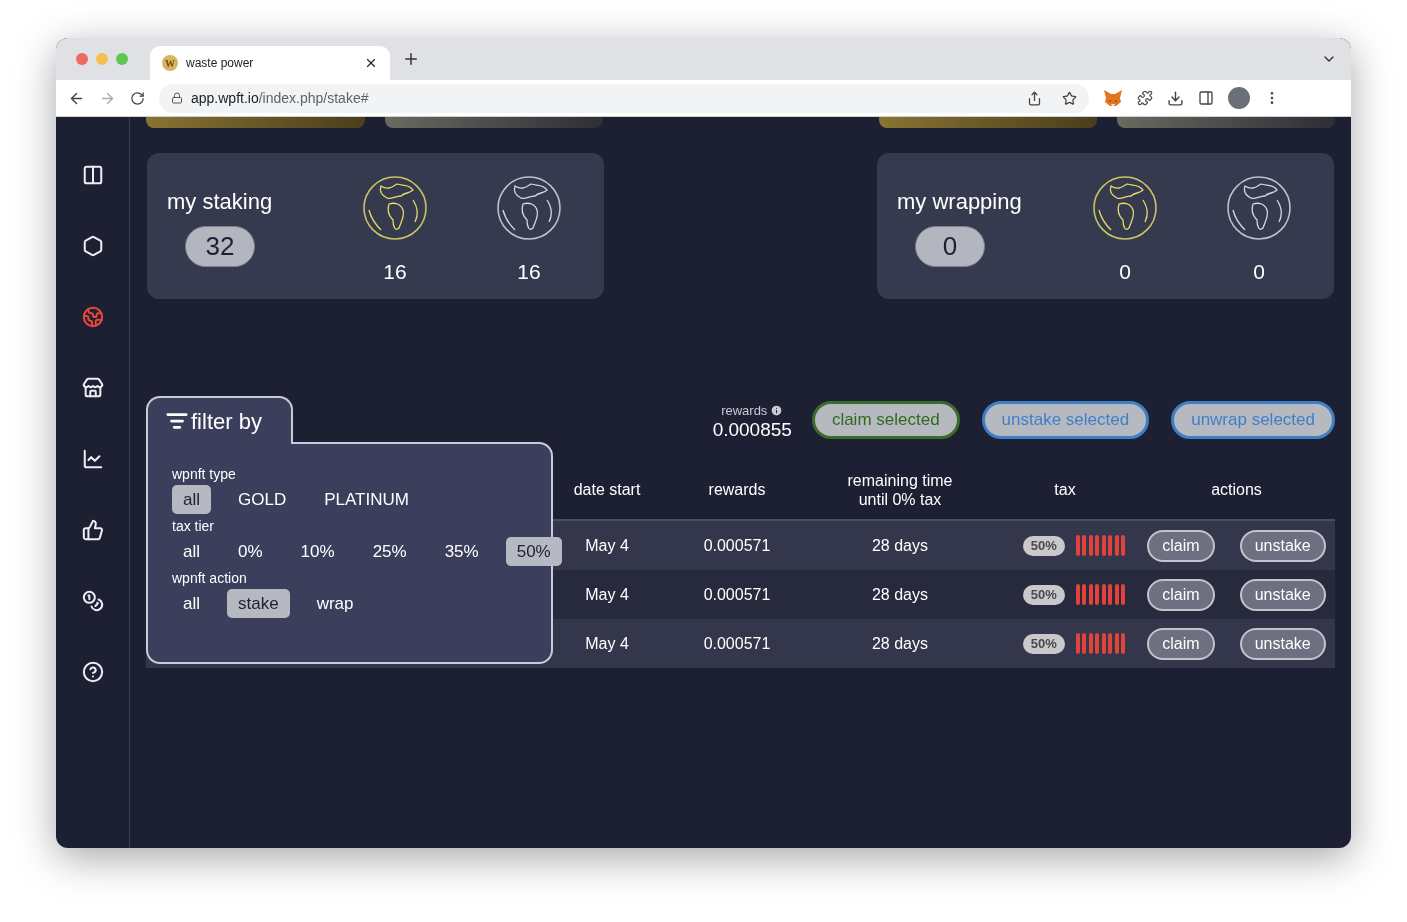  What do you see at coordinates (371, 63) in the screenshot?
I see `close-icon` at bounding box center [371, 63].